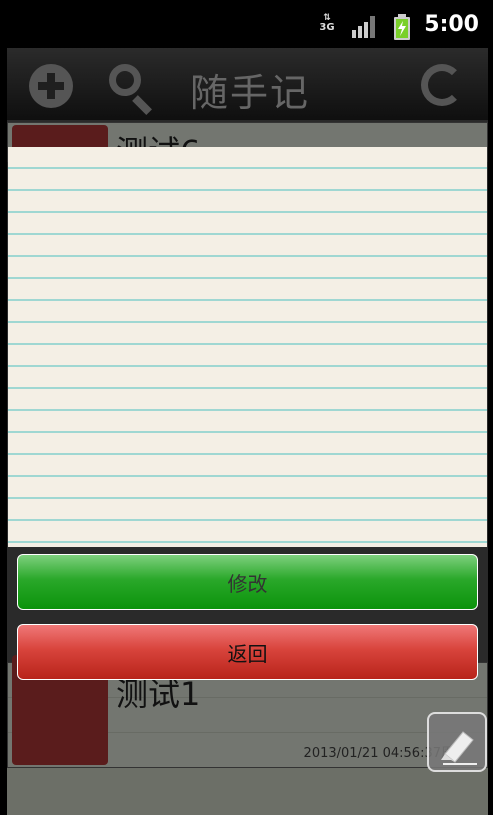 This screenshot has height=815, width=493. I want to click on signal-icon, so click(363, 27).